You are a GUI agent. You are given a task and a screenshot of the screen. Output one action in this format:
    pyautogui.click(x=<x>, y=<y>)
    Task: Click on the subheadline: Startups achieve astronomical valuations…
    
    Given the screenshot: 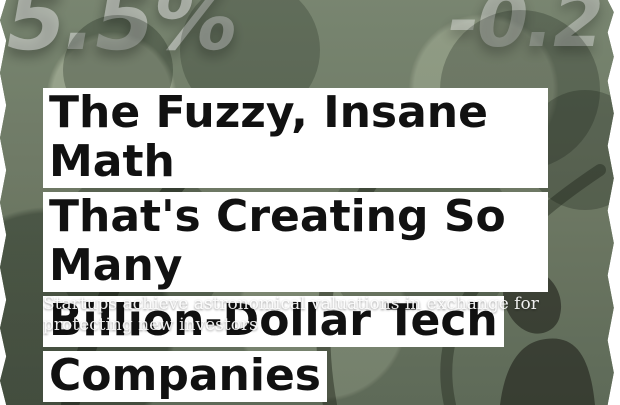 What is the action you would take?
    pyautogui.click(x=291, y=314)
    